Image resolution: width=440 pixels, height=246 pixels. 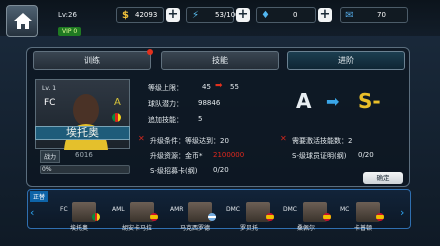 What do you see at coordinates (189, 141) in the screenshot?
I see `condition-level: 升级条件：等级达到：20` at bounding box center [189, 141].